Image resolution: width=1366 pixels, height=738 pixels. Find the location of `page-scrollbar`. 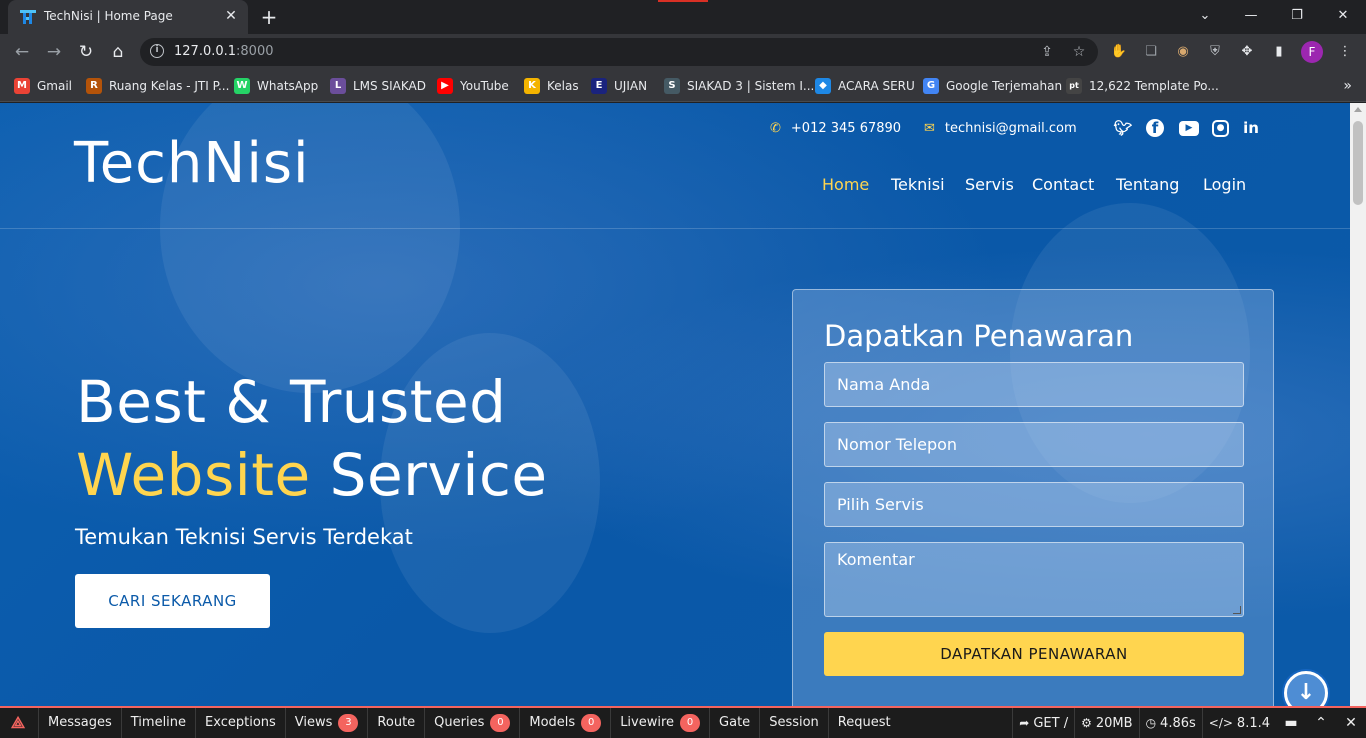

page-scrollbar is located at coordinates (1358, 404).